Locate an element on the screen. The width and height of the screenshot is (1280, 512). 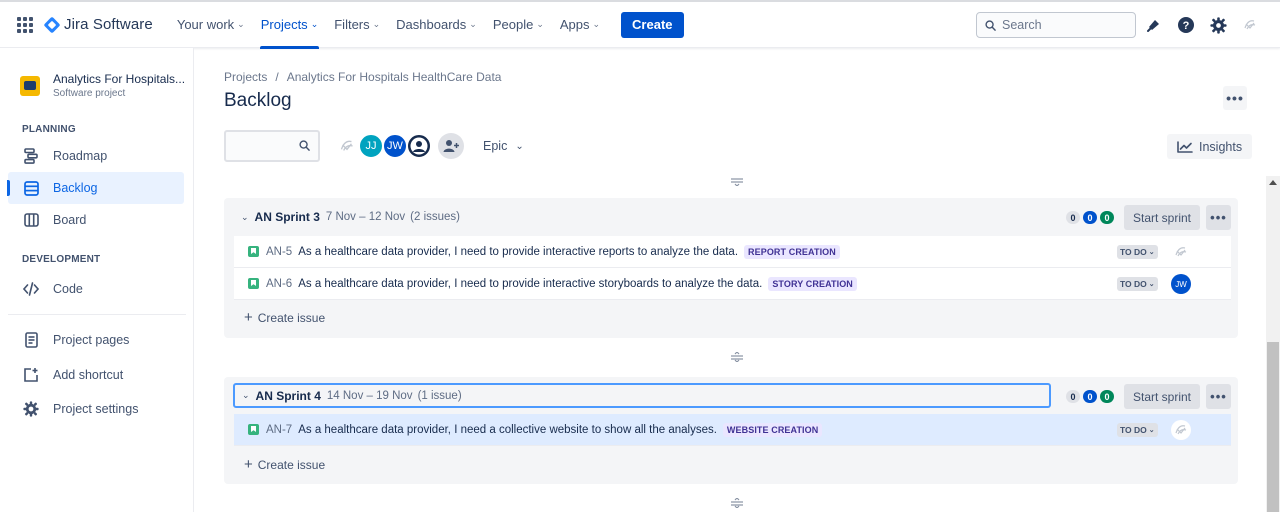
issue-key: AN-6 is located at coordinates (279, 284).